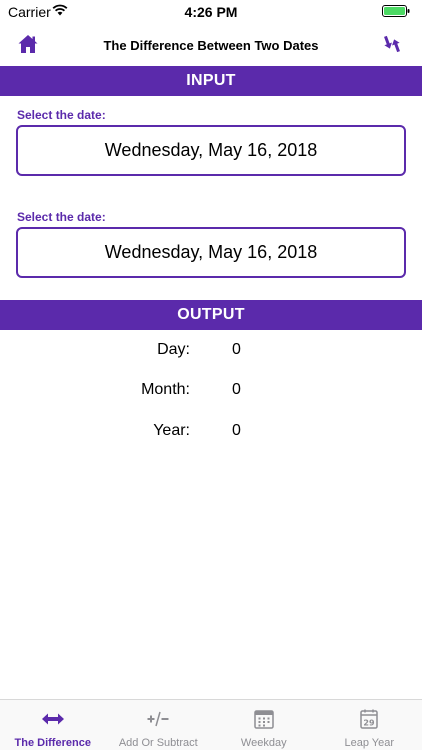  Describe the element at coordinates (236, 349) in the screenshot. I see `day-value: 0` at that location.